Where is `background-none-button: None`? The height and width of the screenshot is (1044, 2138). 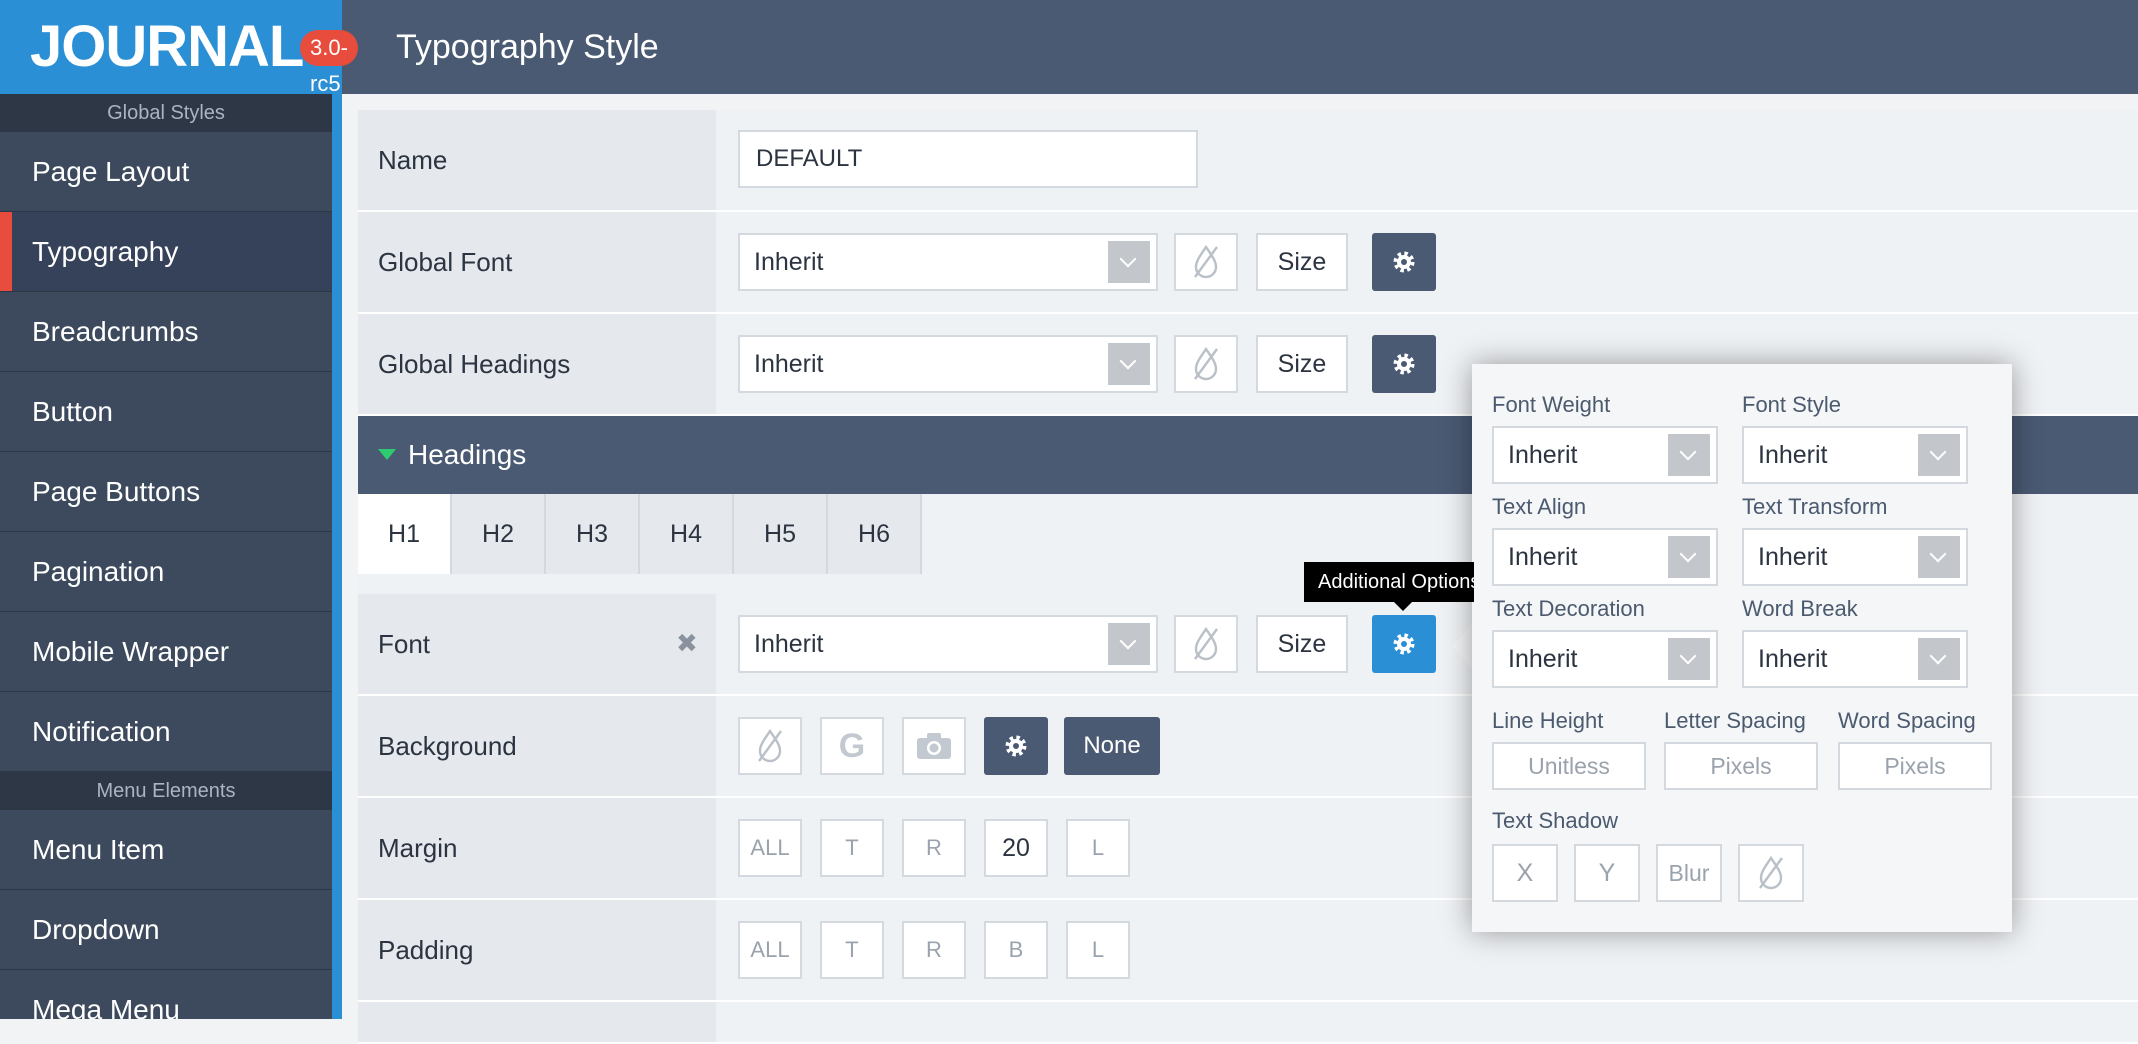 background-none-button: None is located at coordinates (1112, 746).